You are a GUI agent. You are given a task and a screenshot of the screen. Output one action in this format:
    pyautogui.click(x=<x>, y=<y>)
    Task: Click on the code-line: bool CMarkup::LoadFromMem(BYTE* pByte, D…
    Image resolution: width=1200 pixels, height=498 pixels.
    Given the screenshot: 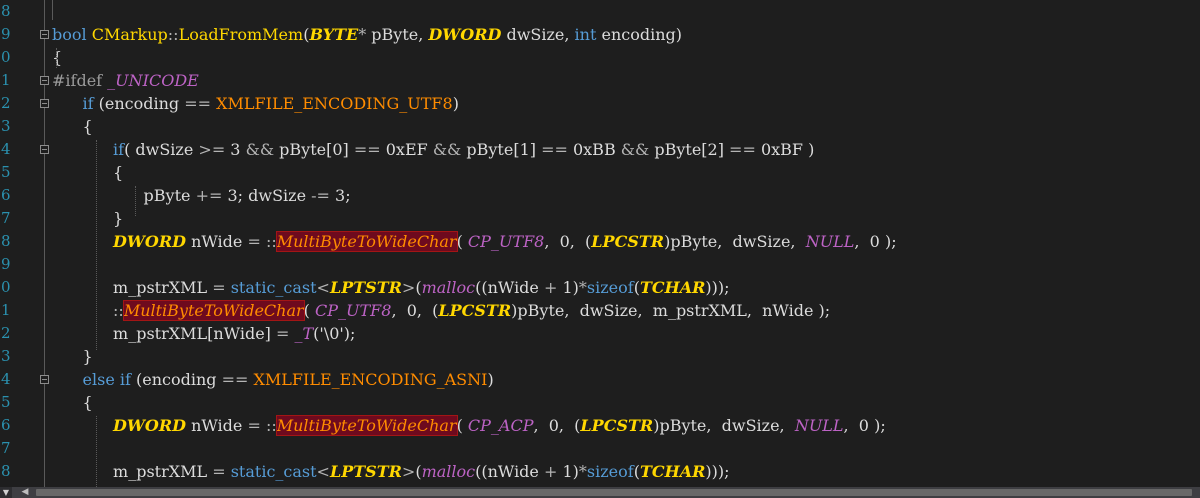 What is the action you would take?
    pyautogui.click(x=367, y=34)
    